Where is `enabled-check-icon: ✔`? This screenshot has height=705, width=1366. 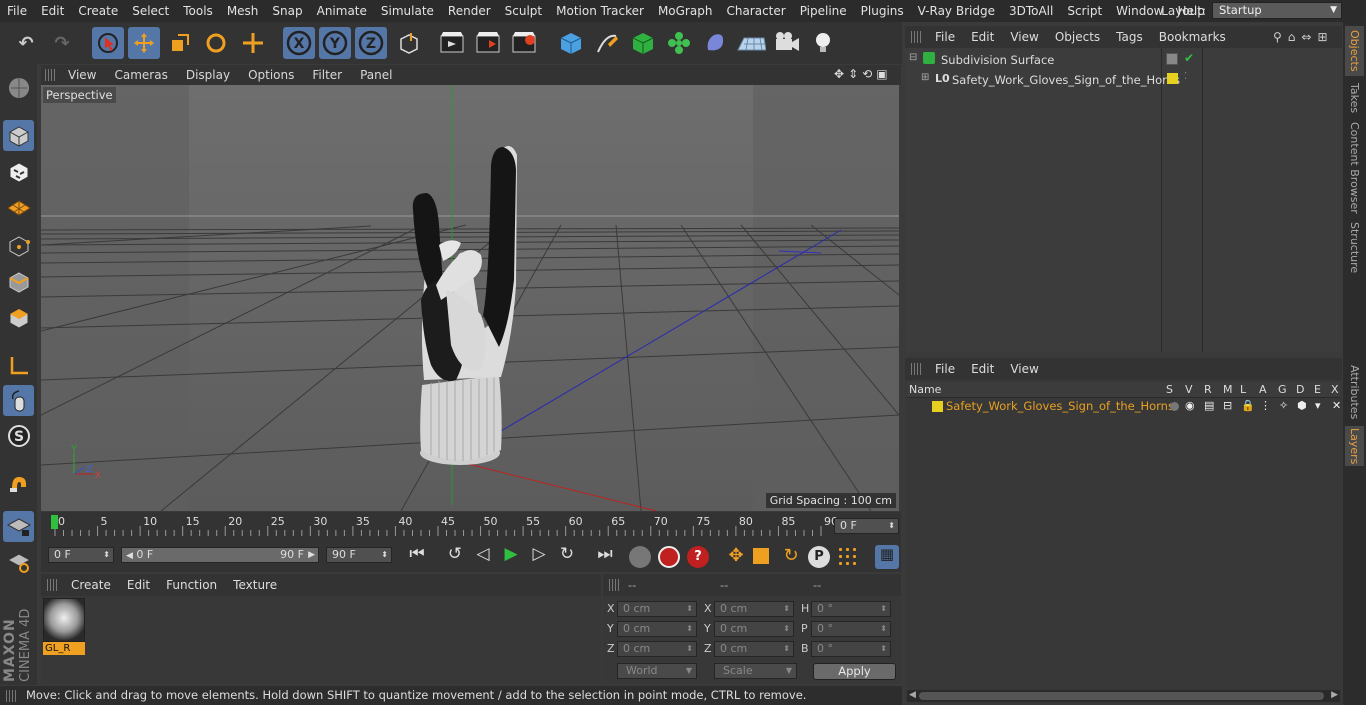
enabled-check-icon: ✔ is located at coordinates (1189, 58).